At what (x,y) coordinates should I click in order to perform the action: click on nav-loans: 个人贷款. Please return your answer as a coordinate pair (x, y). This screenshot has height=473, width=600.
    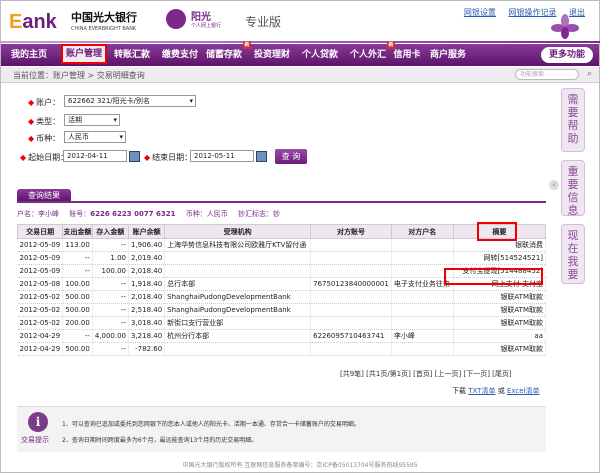
    Looking at the image, I should click on (320, 55).